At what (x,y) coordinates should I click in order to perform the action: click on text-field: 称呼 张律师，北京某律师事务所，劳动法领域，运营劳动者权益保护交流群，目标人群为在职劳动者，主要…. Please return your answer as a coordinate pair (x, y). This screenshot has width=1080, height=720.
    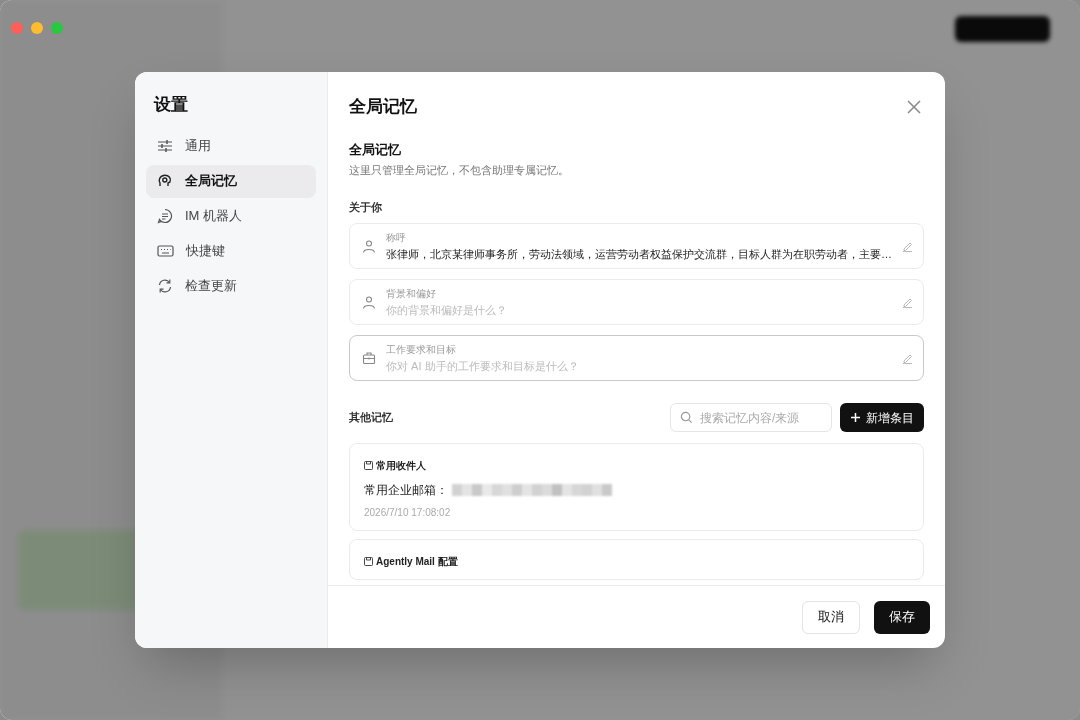
    Looking at the image, I should click on (636, 246).